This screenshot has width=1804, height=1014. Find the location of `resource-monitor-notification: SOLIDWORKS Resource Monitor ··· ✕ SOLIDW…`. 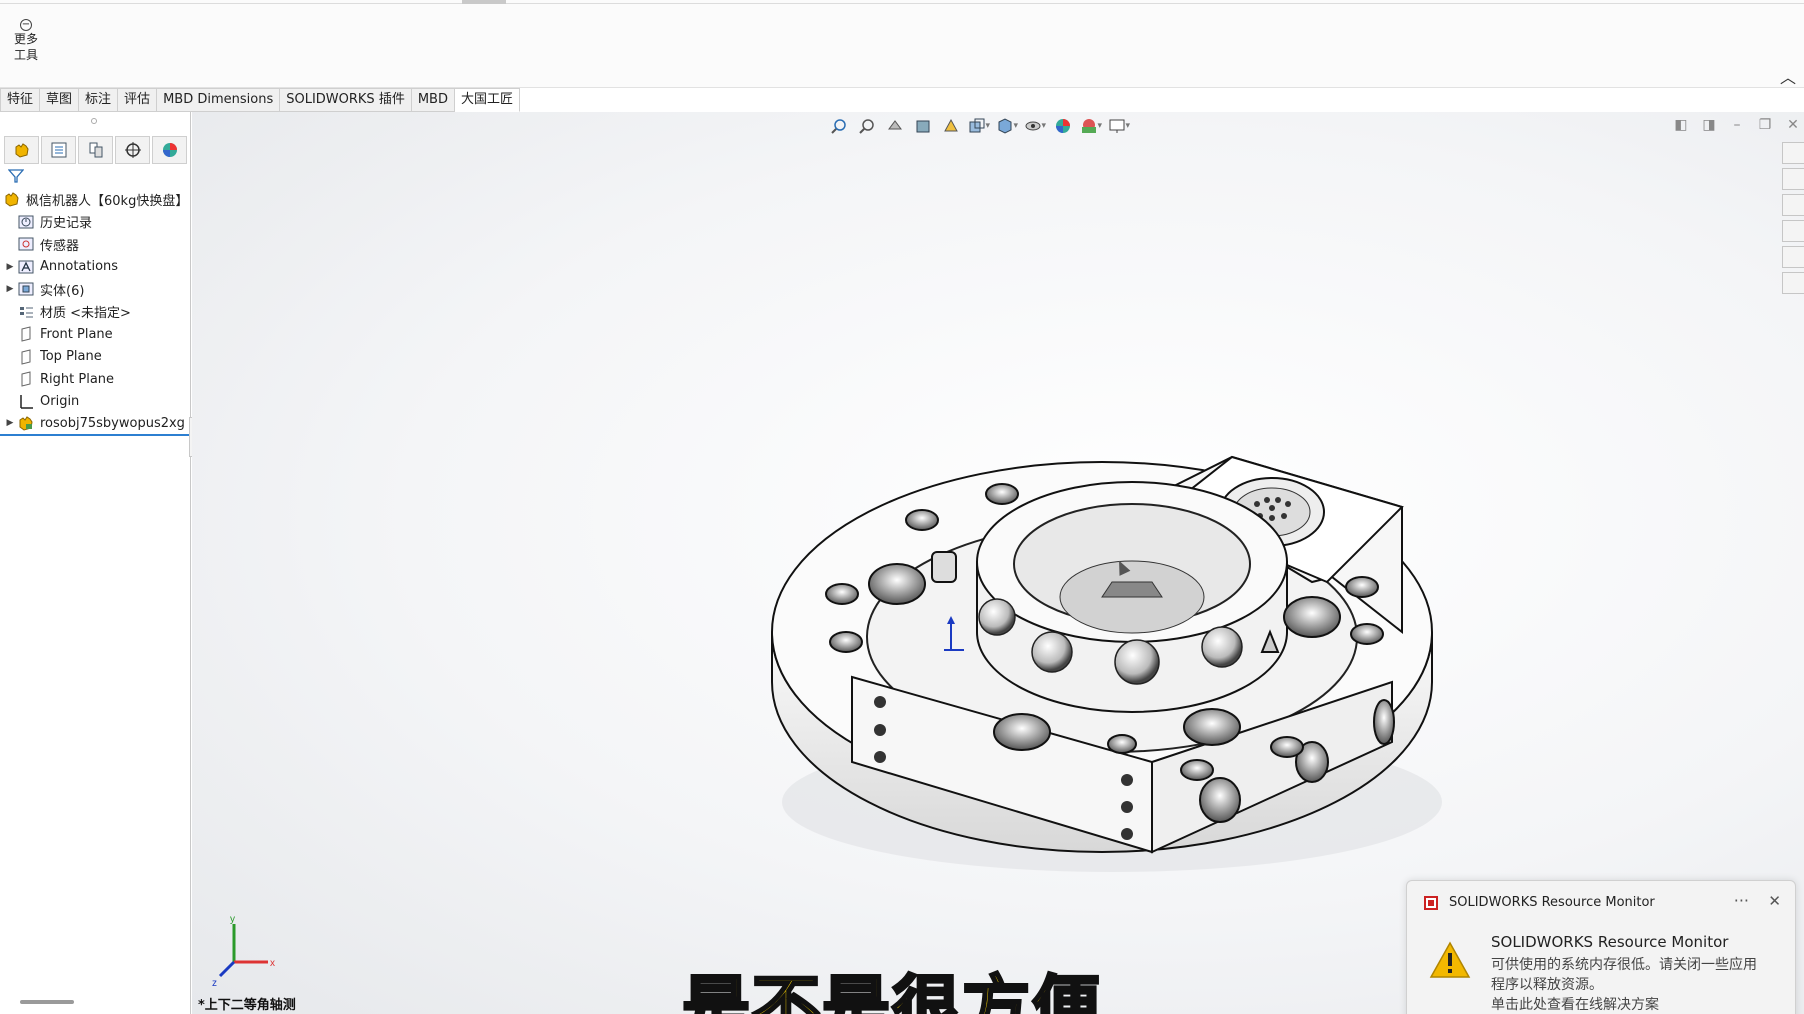

resource-monitor-notification: SOLIDWORKS Resource Monitor ··· ✕ SOLIDW… is located at coordinates (1601, 947).